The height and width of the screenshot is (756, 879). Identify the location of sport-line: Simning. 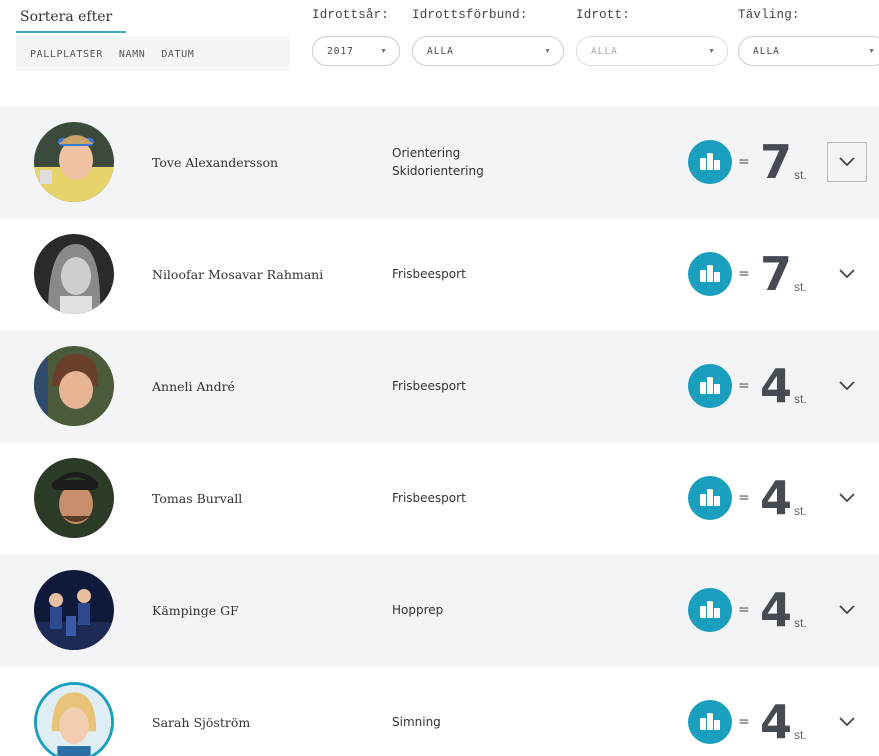
(416, 722).